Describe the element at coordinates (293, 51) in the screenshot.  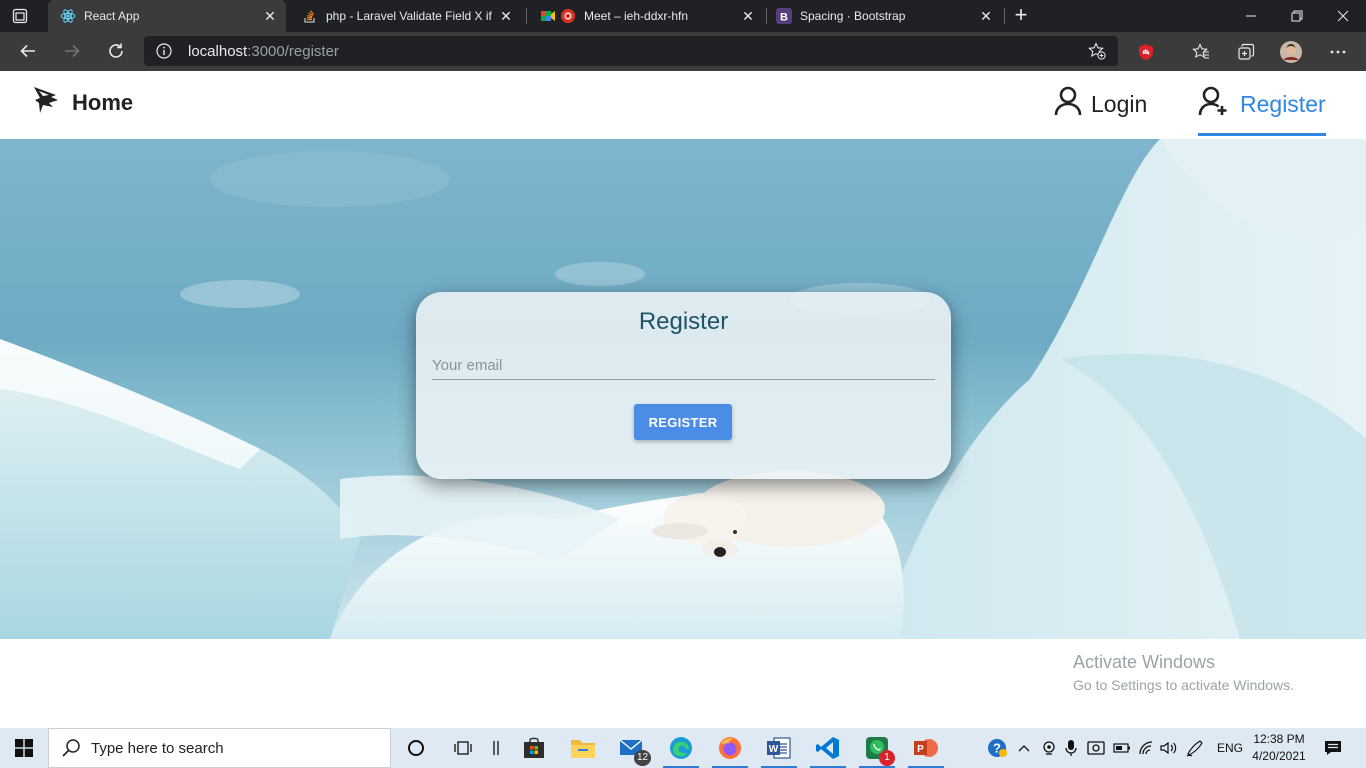
I see `url-path: :3000/register` at that location.